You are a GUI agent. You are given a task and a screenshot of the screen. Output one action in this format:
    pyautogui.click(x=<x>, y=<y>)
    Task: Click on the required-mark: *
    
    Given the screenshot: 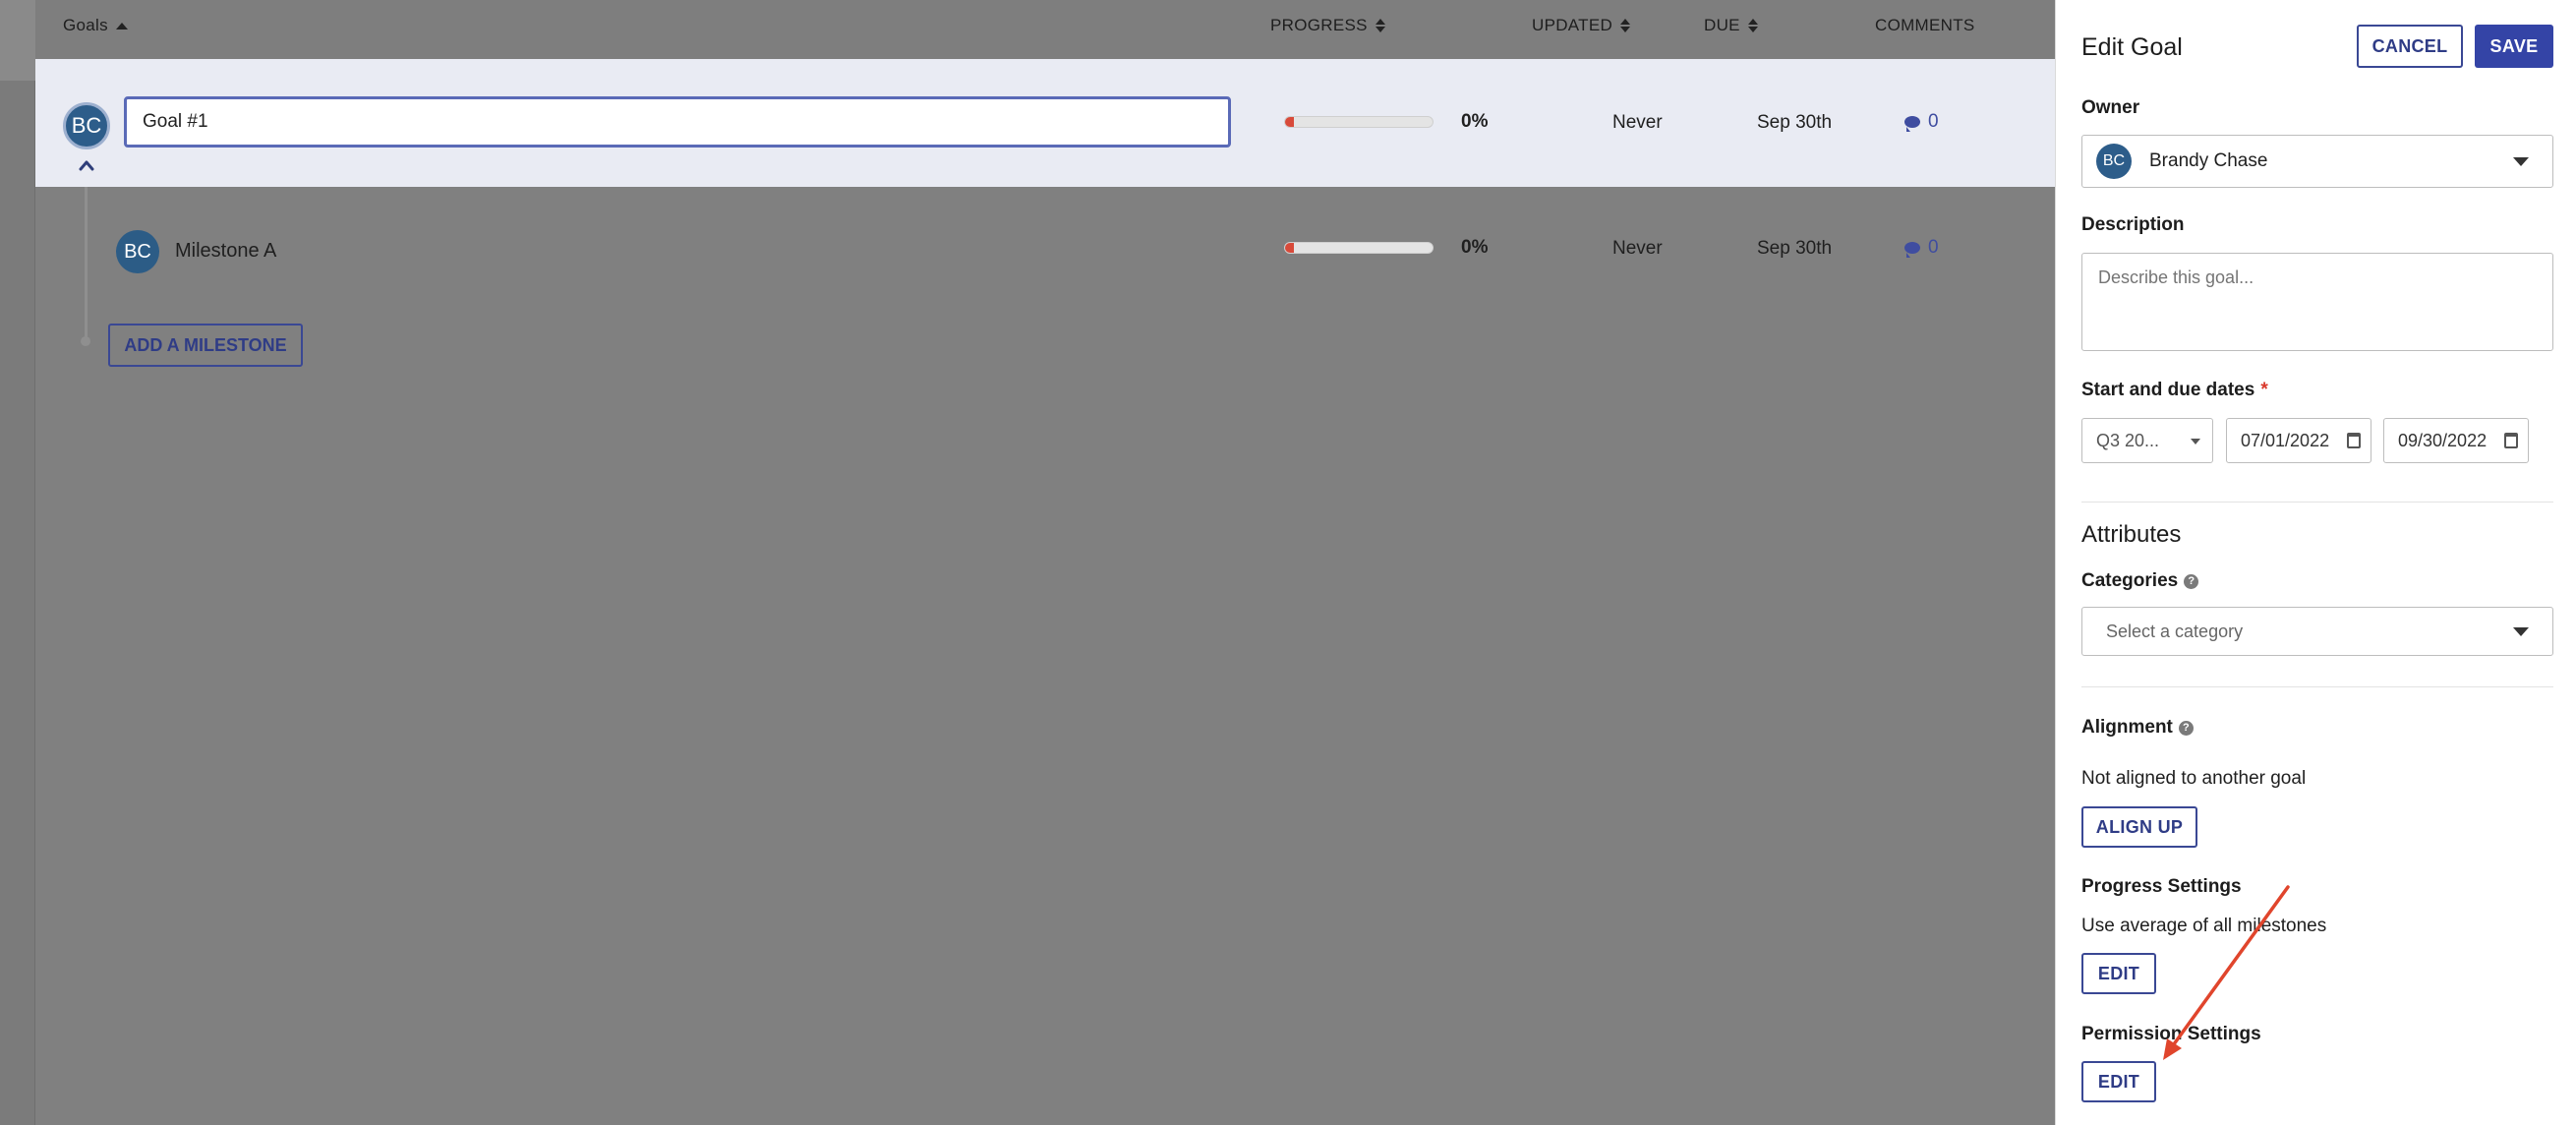 What is the action you would take?
    pyautogui.click(x=2264, y=390)
    